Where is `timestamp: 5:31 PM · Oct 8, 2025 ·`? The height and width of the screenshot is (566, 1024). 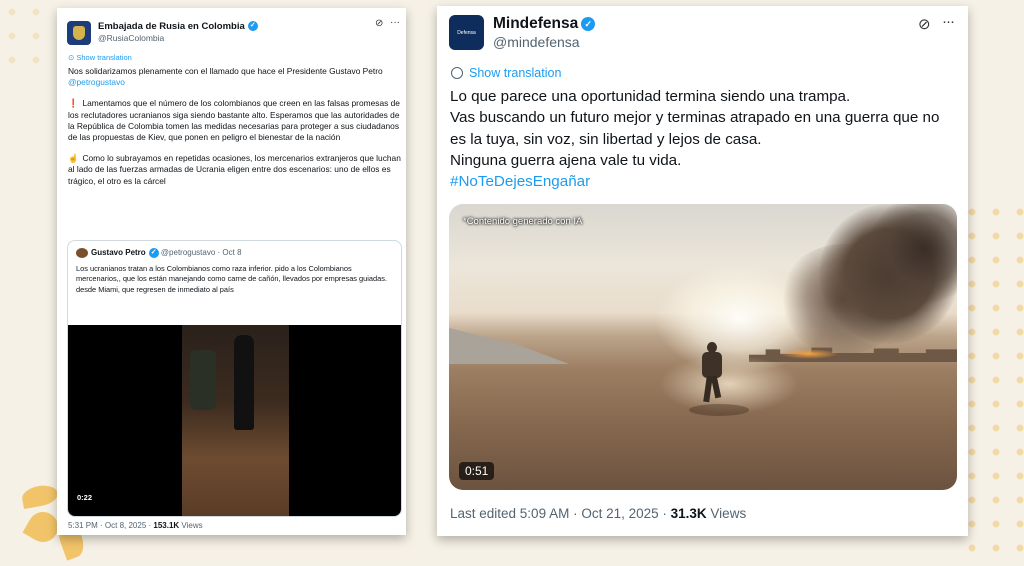 timestamp: 5:31 PM · Oct 8, 2025 · is located at coordinates (110, 525).